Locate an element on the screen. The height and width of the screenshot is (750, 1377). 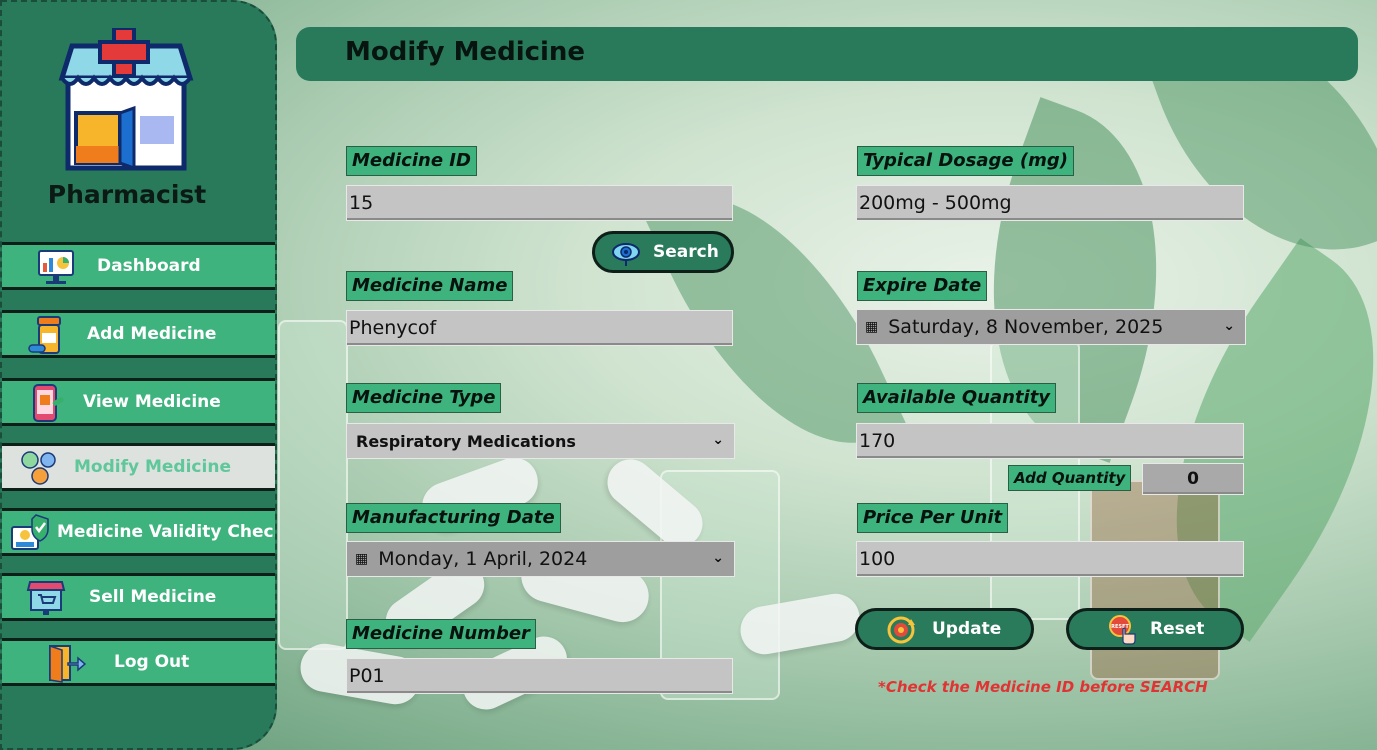
sidebar-item-label: Log Out is located at coordinates (152, 662).